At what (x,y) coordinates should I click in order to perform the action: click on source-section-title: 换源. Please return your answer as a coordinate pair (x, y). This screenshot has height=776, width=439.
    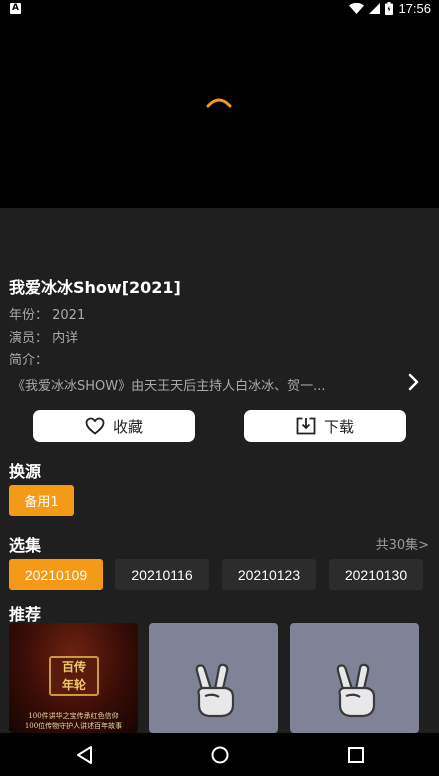
    Looking at the image, I should click on (25, 471).